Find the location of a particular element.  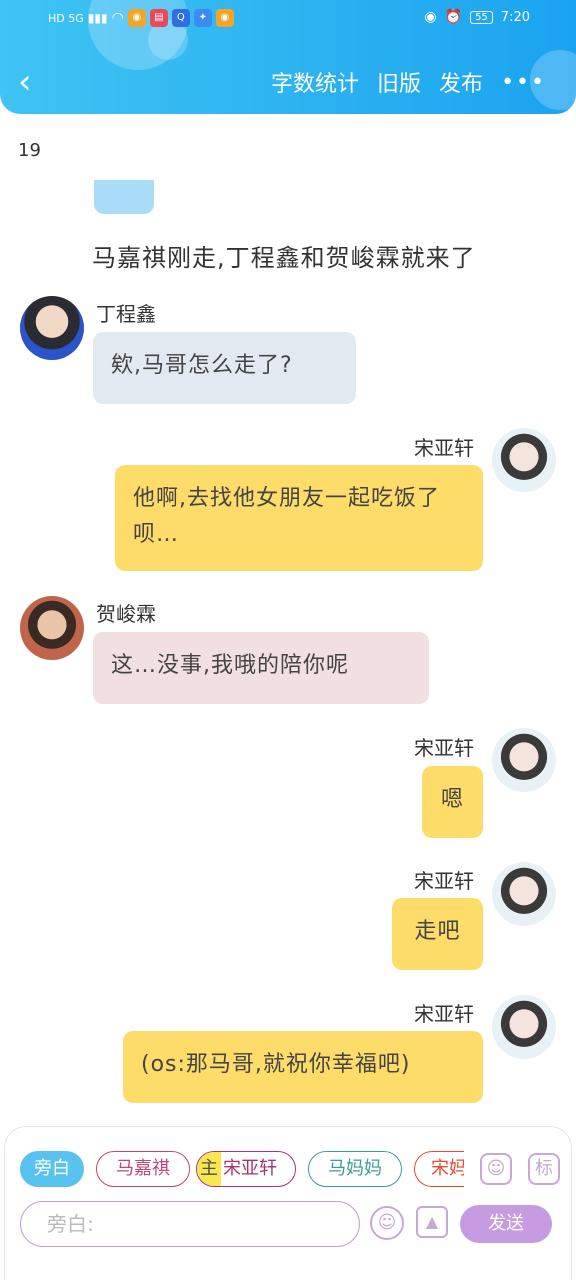

back-button: ‹ is located at coordinates (33, 82).